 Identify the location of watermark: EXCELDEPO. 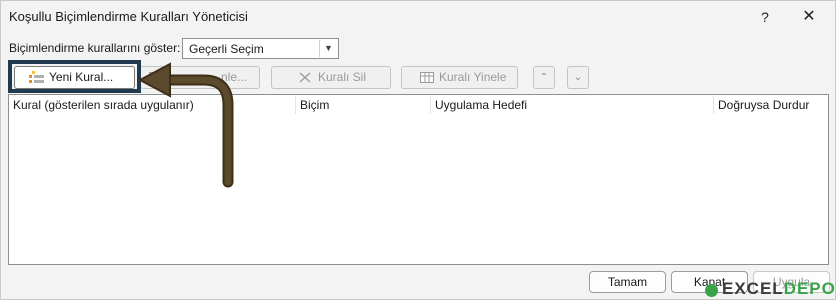
(779, 289).